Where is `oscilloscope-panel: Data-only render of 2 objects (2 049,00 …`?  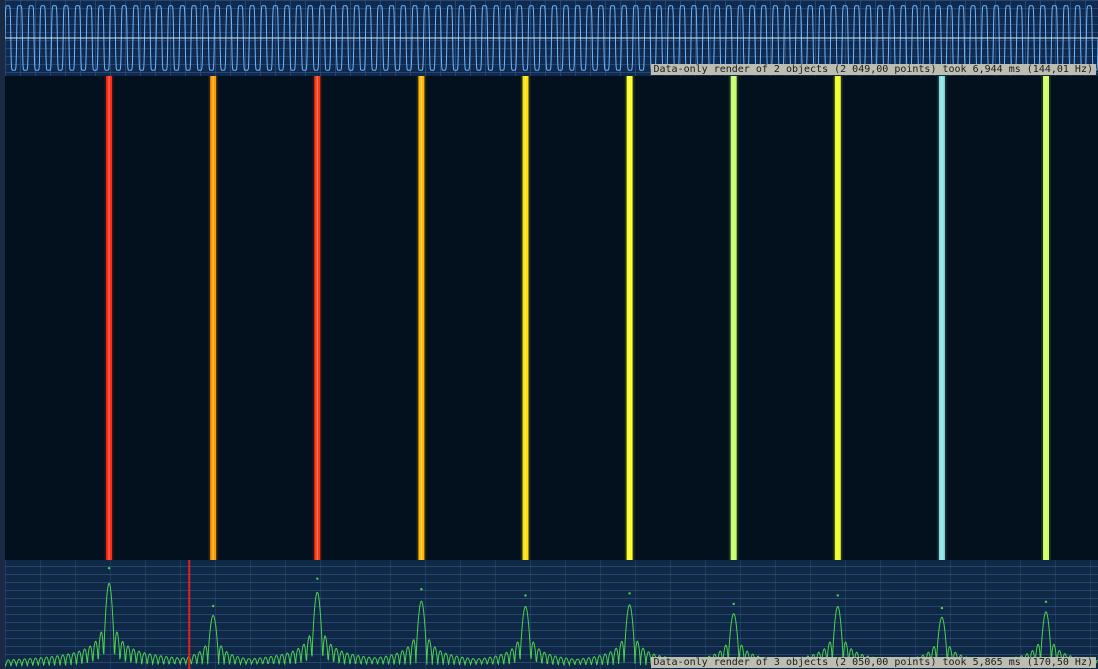
oscilloscope-panel: Data-only render of 2 objects (2 049,00 … is located at coordinates (551, 38).